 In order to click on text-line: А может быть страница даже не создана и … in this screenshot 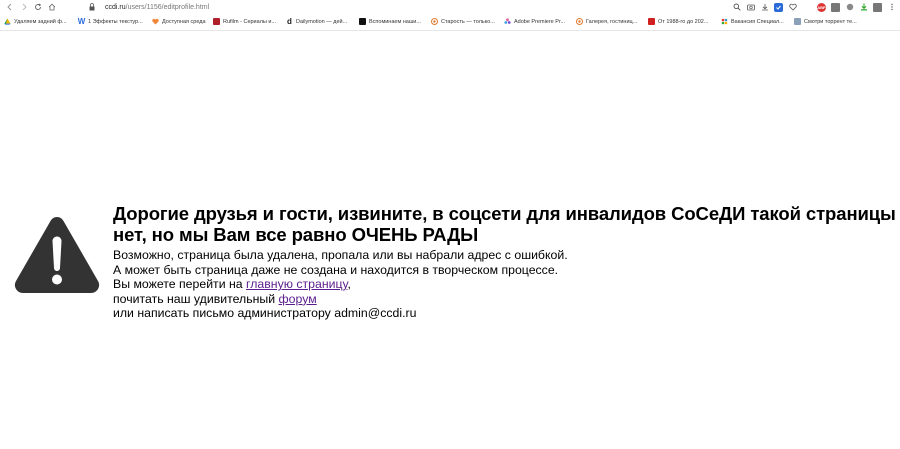, I will do `click(336, 269)`.